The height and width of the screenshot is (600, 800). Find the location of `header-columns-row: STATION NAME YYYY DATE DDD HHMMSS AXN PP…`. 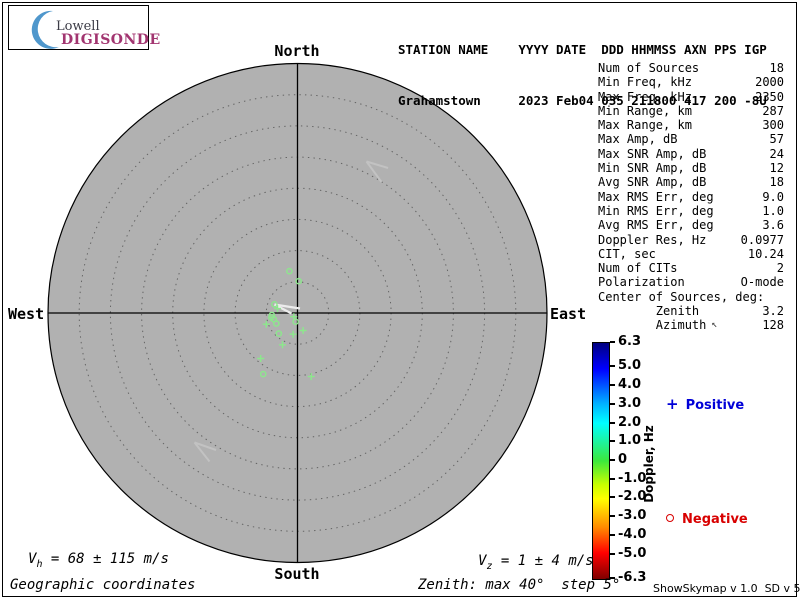

header-columns-row: STATION NAME YYYY DATE DDD HHMMSS AXN PP… is located at coordinates (582, 49).